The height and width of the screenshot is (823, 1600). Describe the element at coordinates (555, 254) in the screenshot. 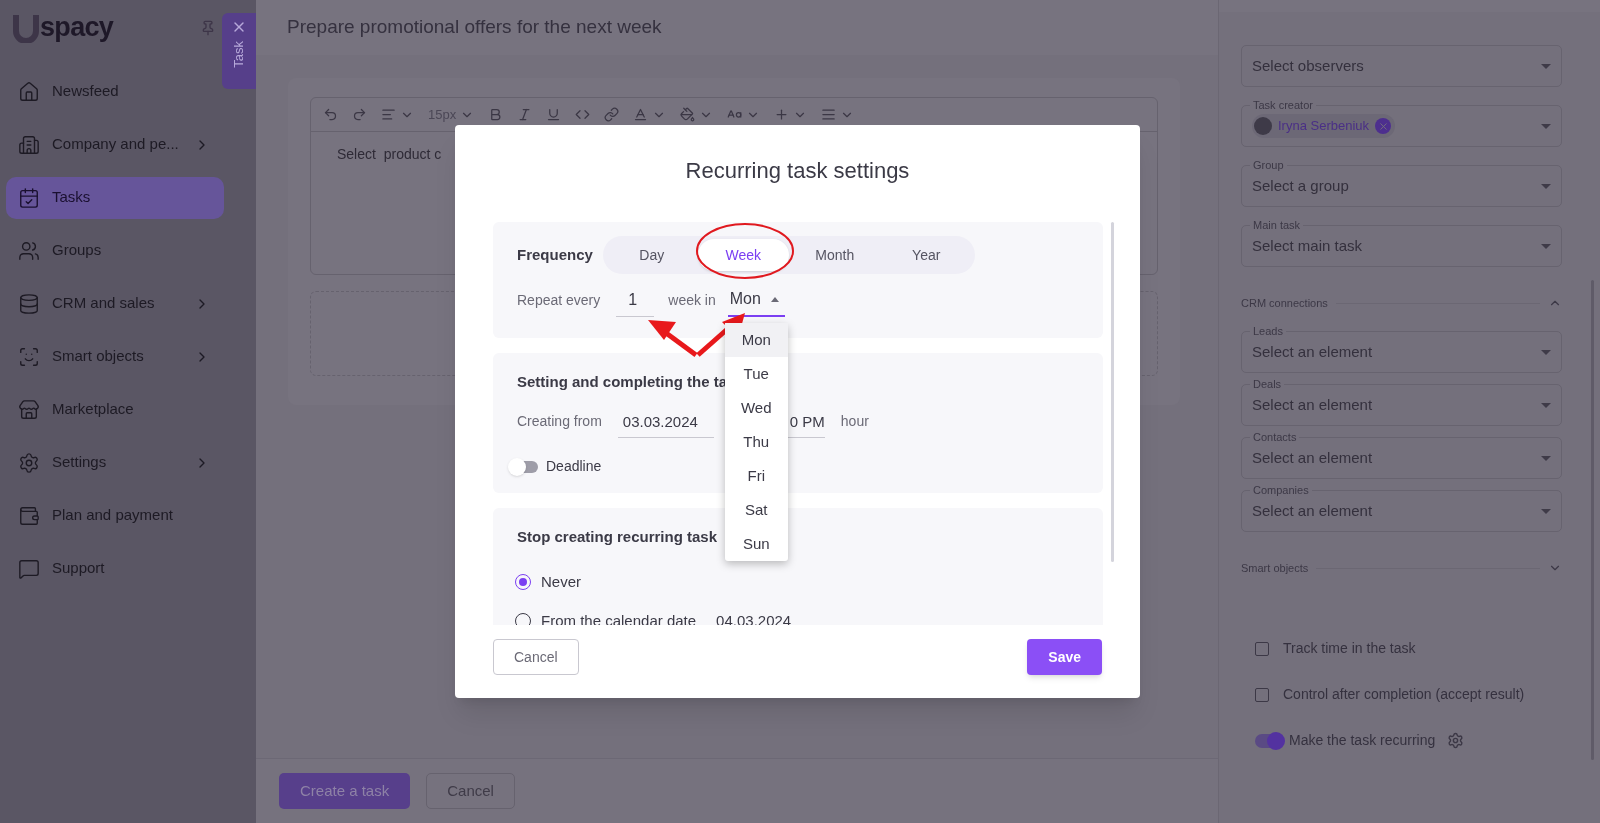

I see `frequency-label: Frequency` at that location.